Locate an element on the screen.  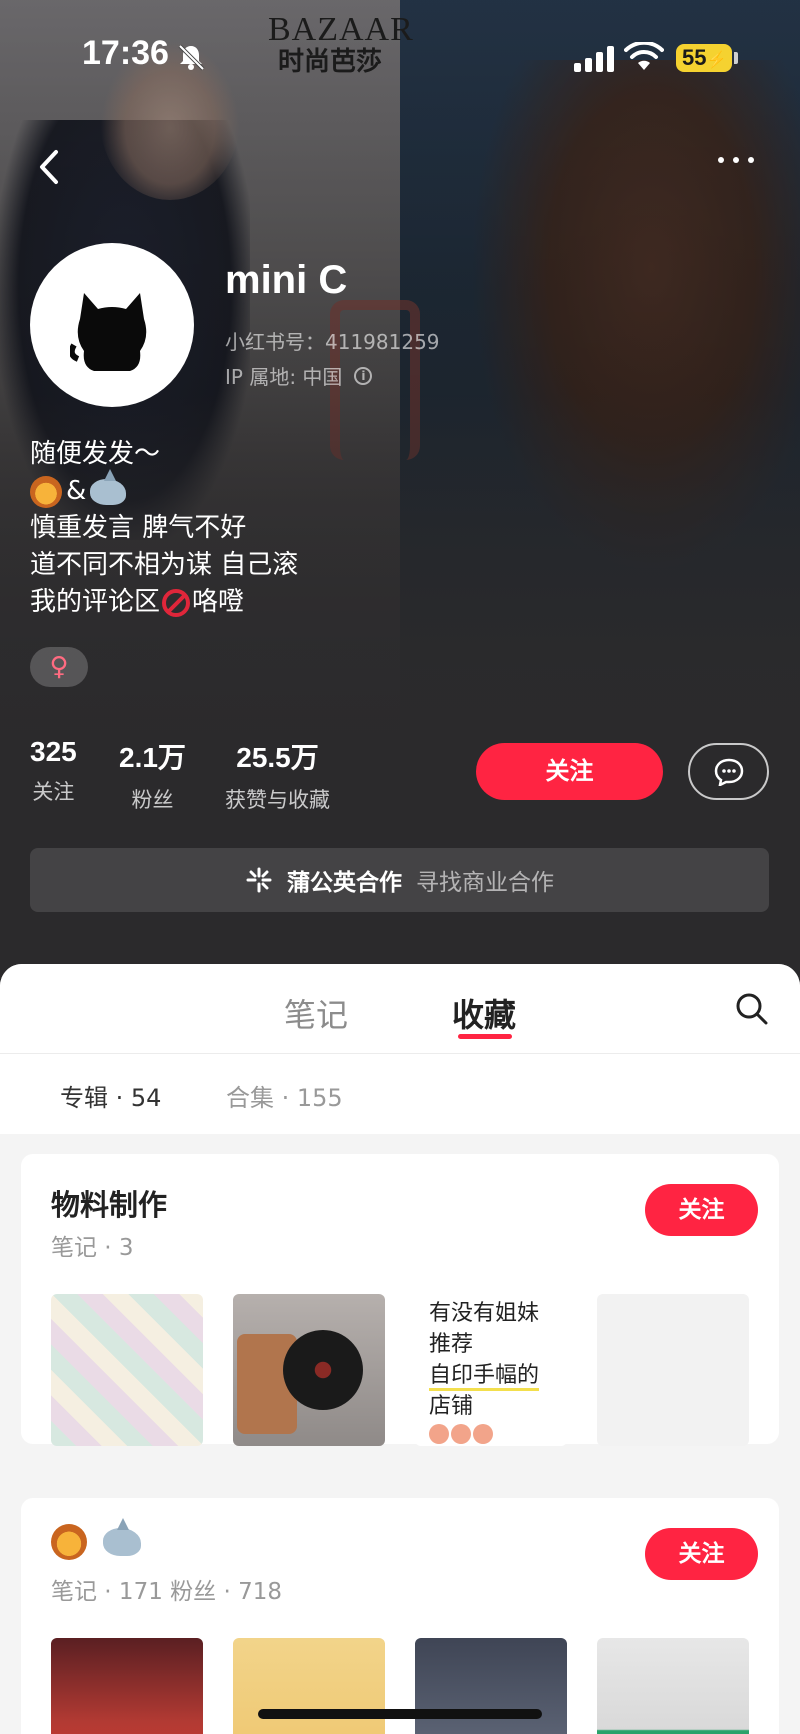
avatar is located at coordinates (112, 325).